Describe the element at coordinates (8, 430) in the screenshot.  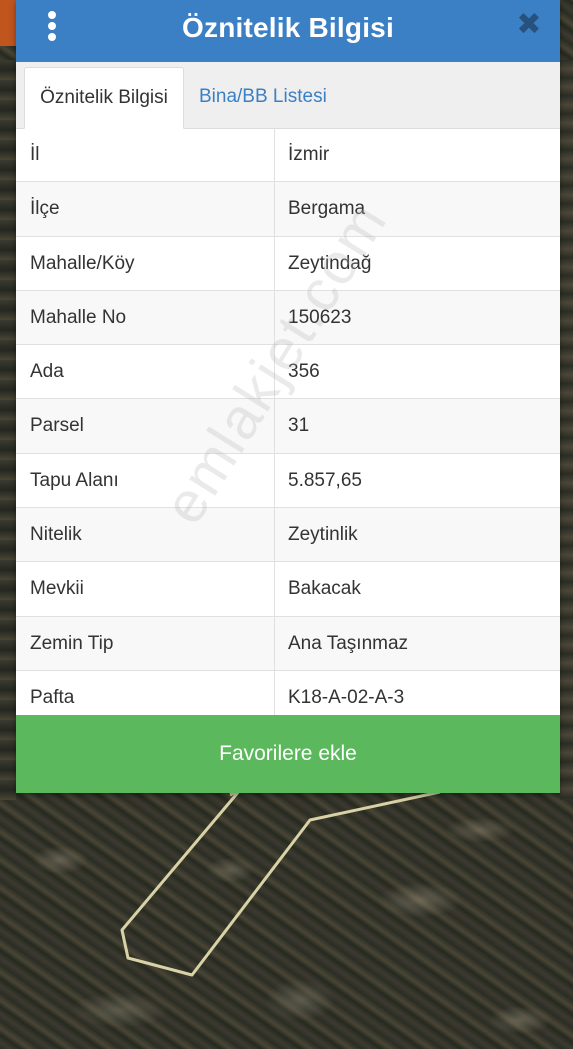
I see `map-left-edge` at that location.